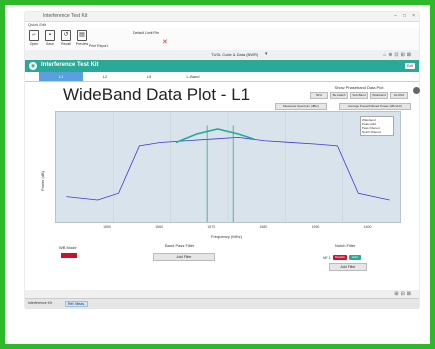 The height and width of the screenshot is (349, 435). Describe the element at coordinates (149, 76) in the screenshot. I see `tab-l5: L5` at that location.